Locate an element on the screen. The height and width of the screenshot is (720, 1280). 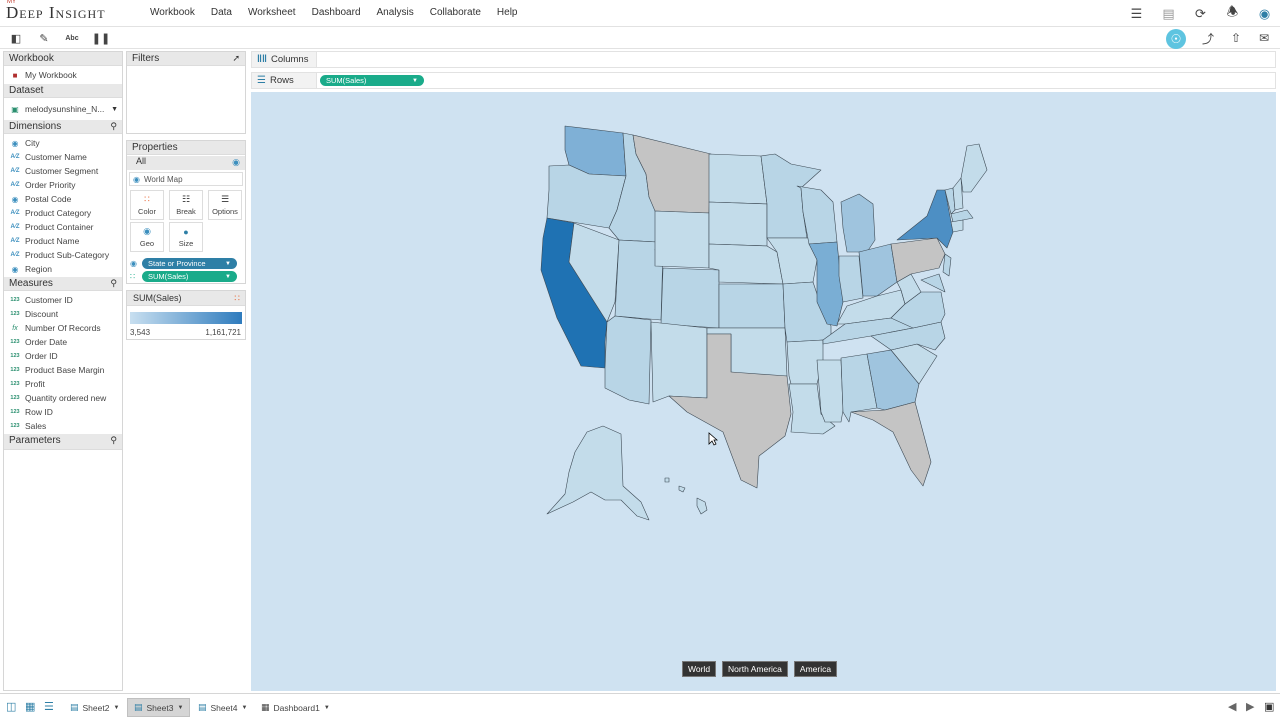
size-button: ● Size is located at coordinates (186, 237).